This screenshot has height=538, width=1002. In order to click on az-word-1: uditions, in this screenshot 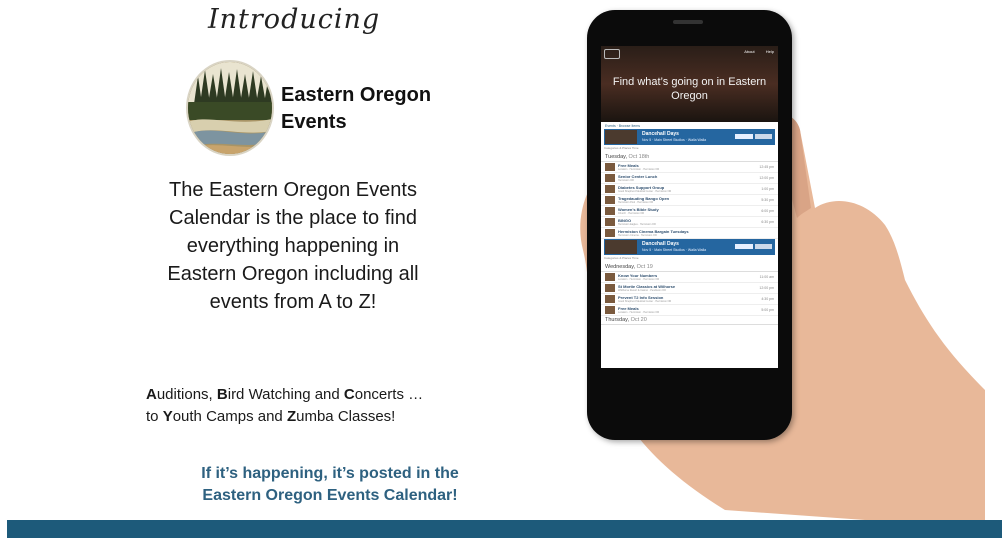, I will do `click(186, 394)`.